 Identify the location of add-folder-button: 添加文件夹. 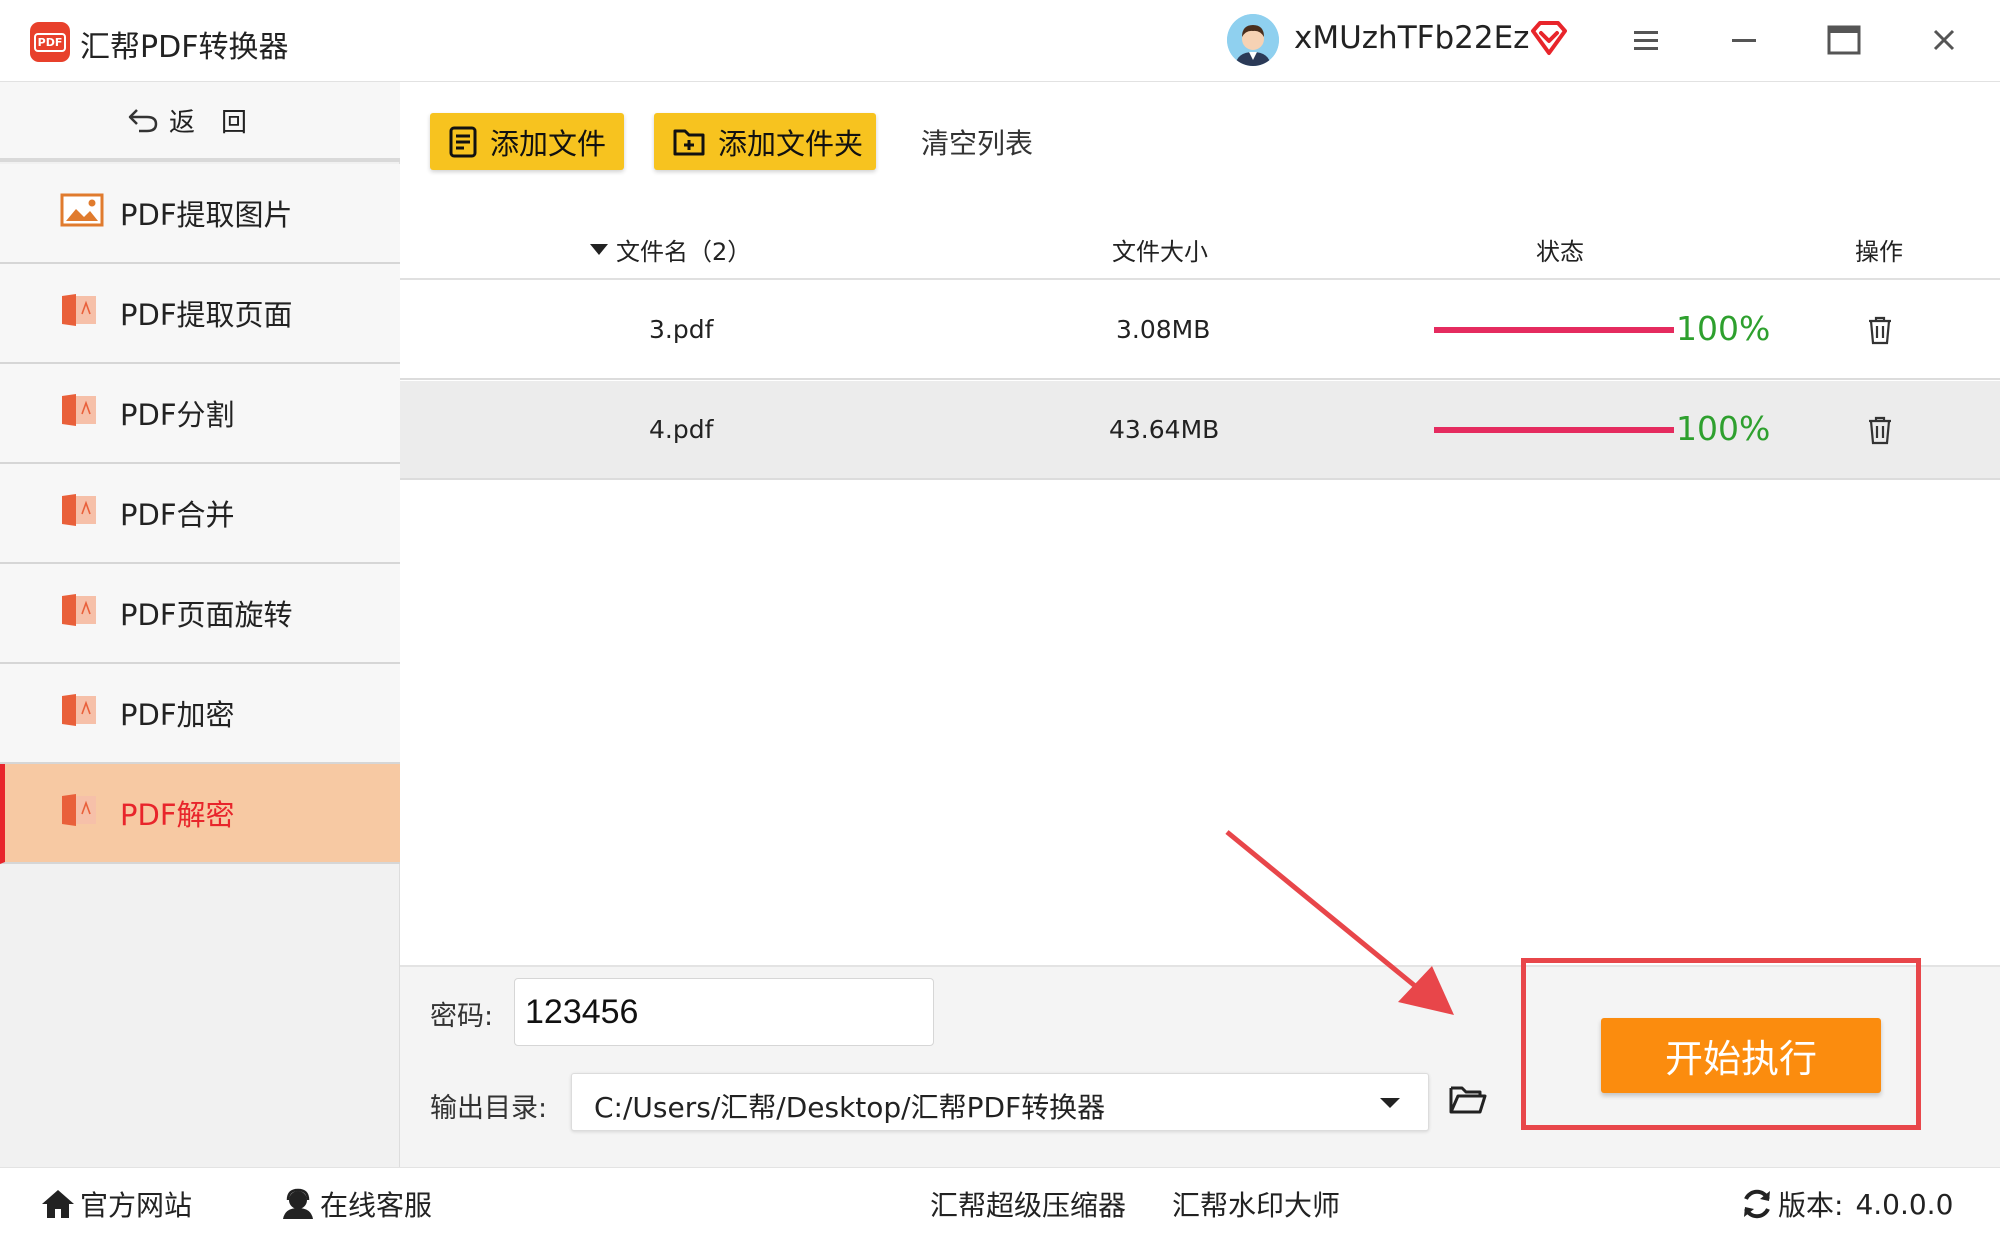
(765, 141).